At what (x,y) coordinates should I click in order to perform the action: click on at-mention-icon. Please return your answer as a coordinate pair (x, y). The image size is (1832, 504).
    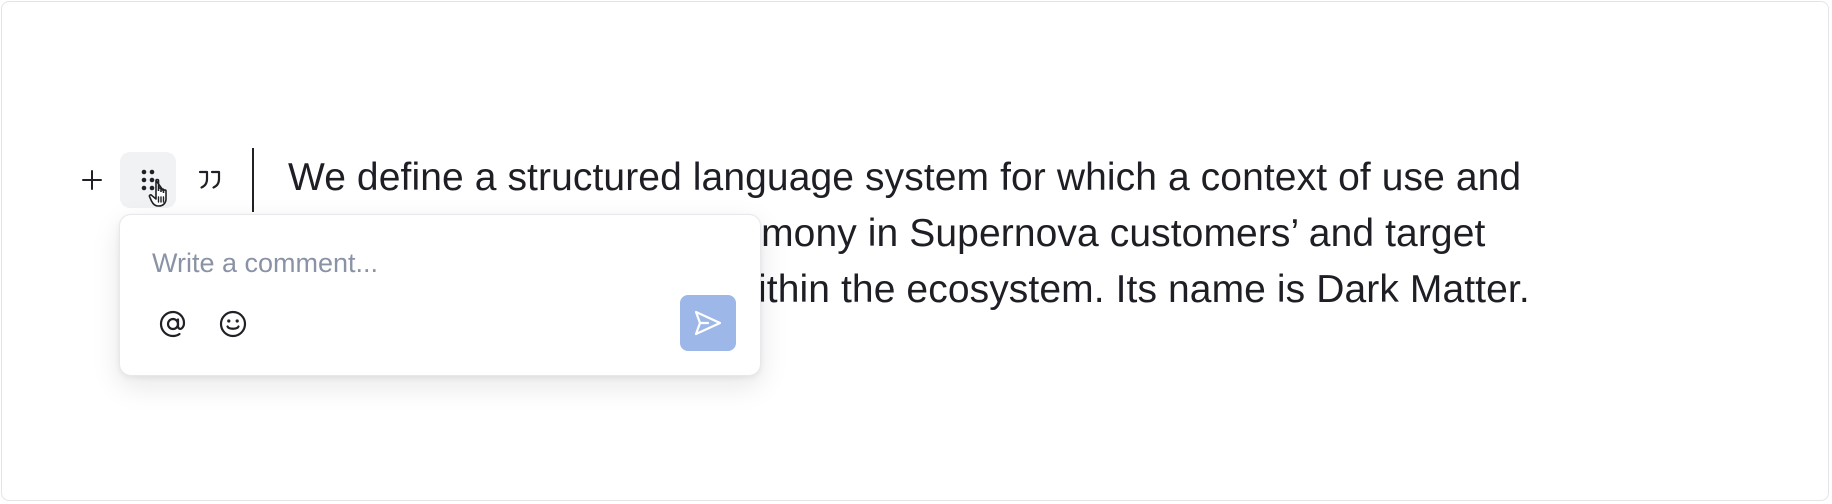
    Looking at the image, I should click on (172, 324).